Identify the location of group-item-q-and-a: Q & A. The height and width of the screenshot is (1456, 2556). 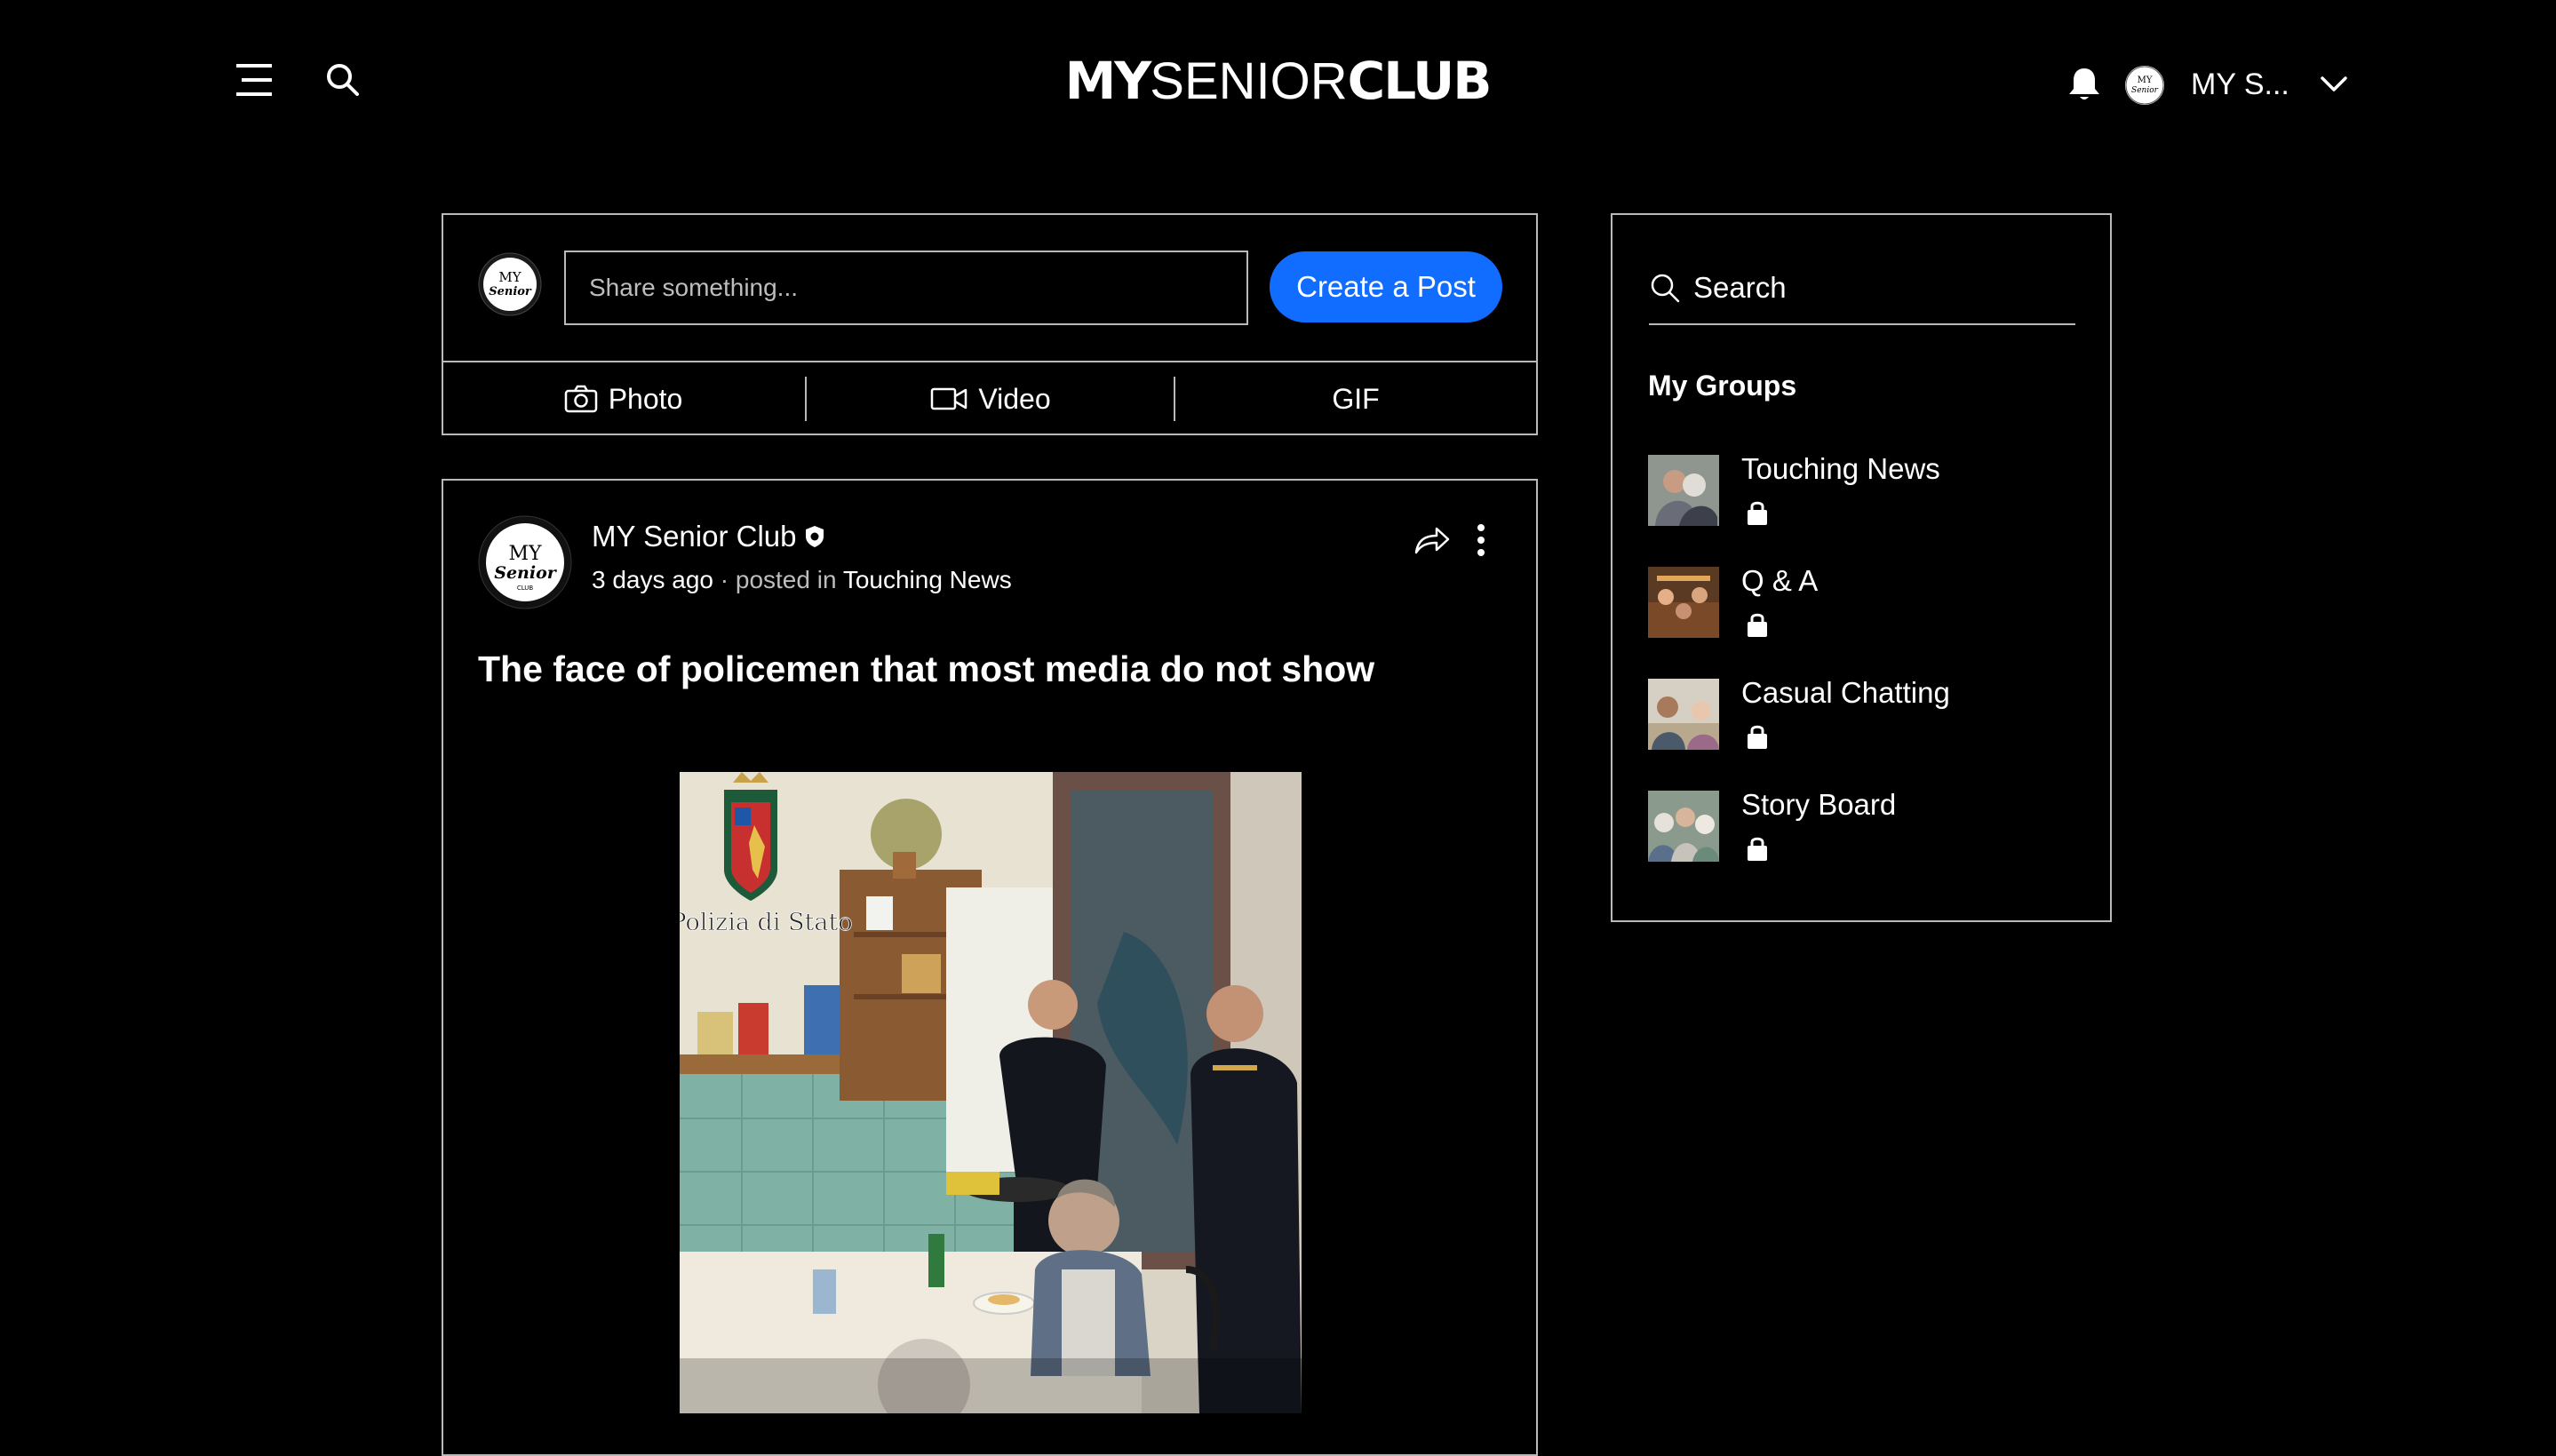
(1853, 600).